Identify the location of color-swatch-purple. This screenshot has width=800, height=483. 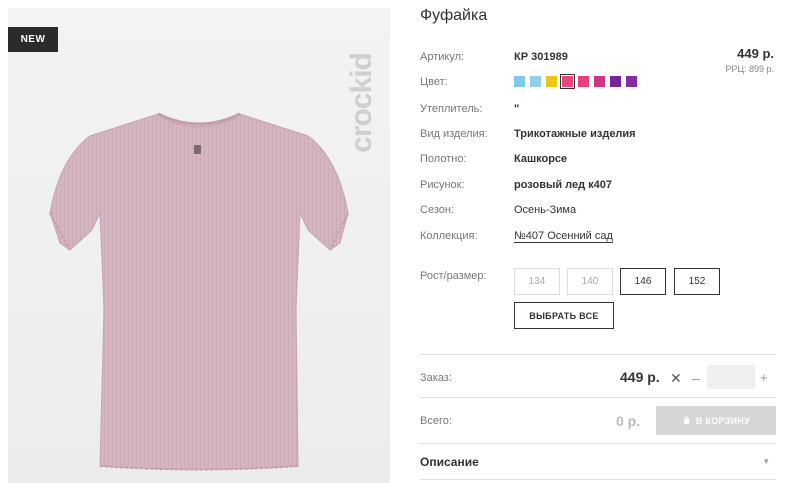
(615, 81).